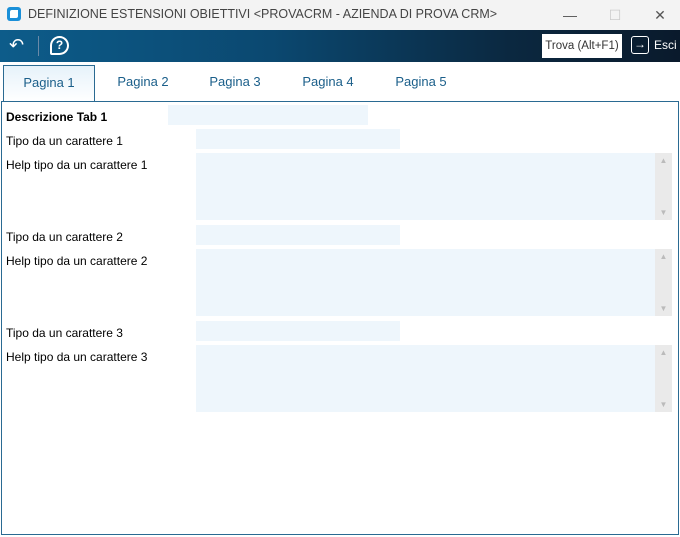 Image resolution: width=680 pixels, height=537 pixels. I want to click on help-2-textarea, so click(434, 282).